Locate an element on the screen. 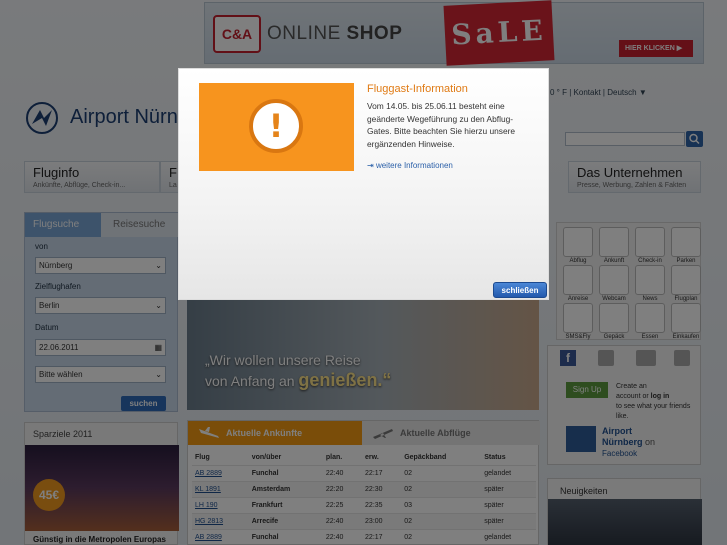 The width and height of the screenshot is (727, 545). more-info-label: weitere Informationen is located at coordinates (414, 165).